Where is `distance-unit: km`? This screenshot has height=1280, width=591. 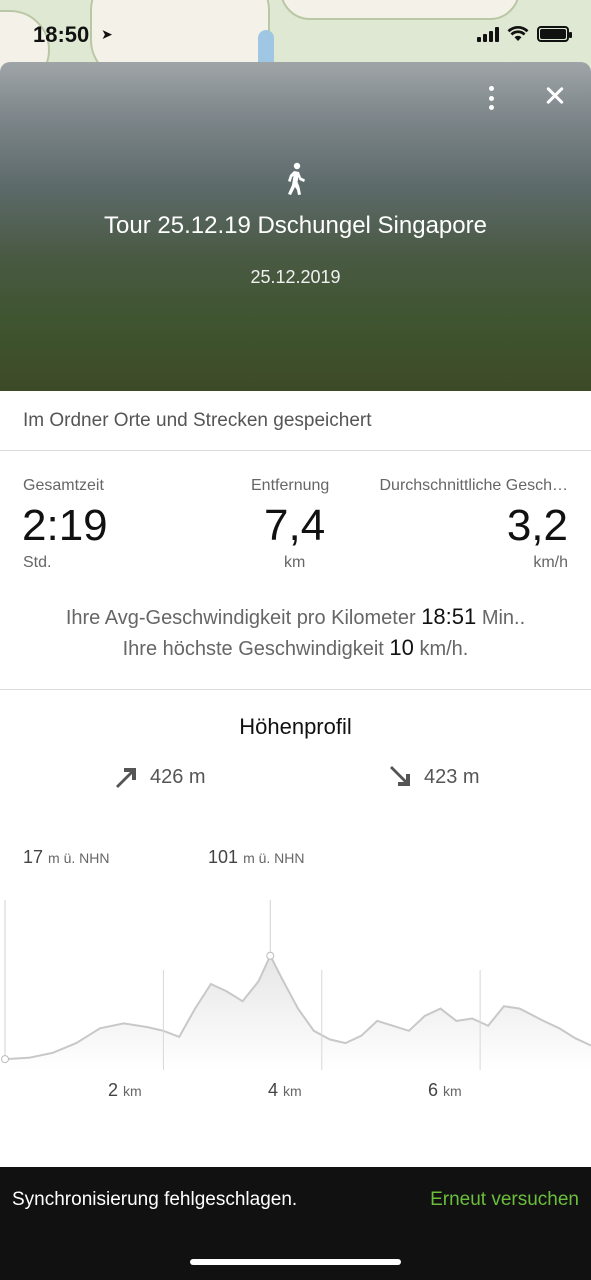 distance-unit: km is located at coordinates (295, 562).